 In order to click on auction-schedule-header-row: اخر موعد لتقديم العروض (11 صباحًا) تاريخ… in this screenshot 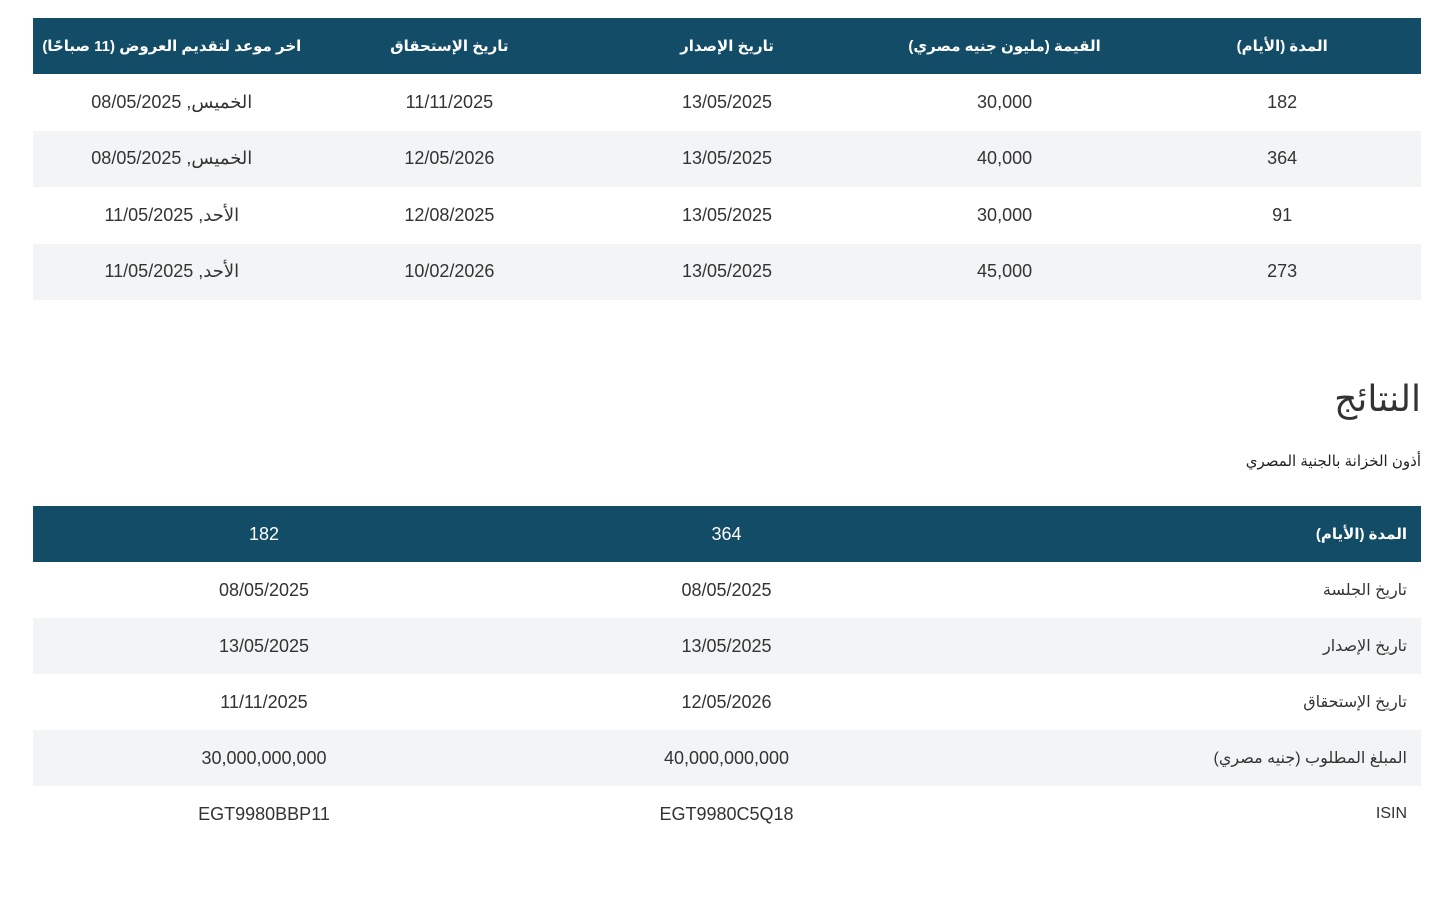, I will do `click(727, 46)`.